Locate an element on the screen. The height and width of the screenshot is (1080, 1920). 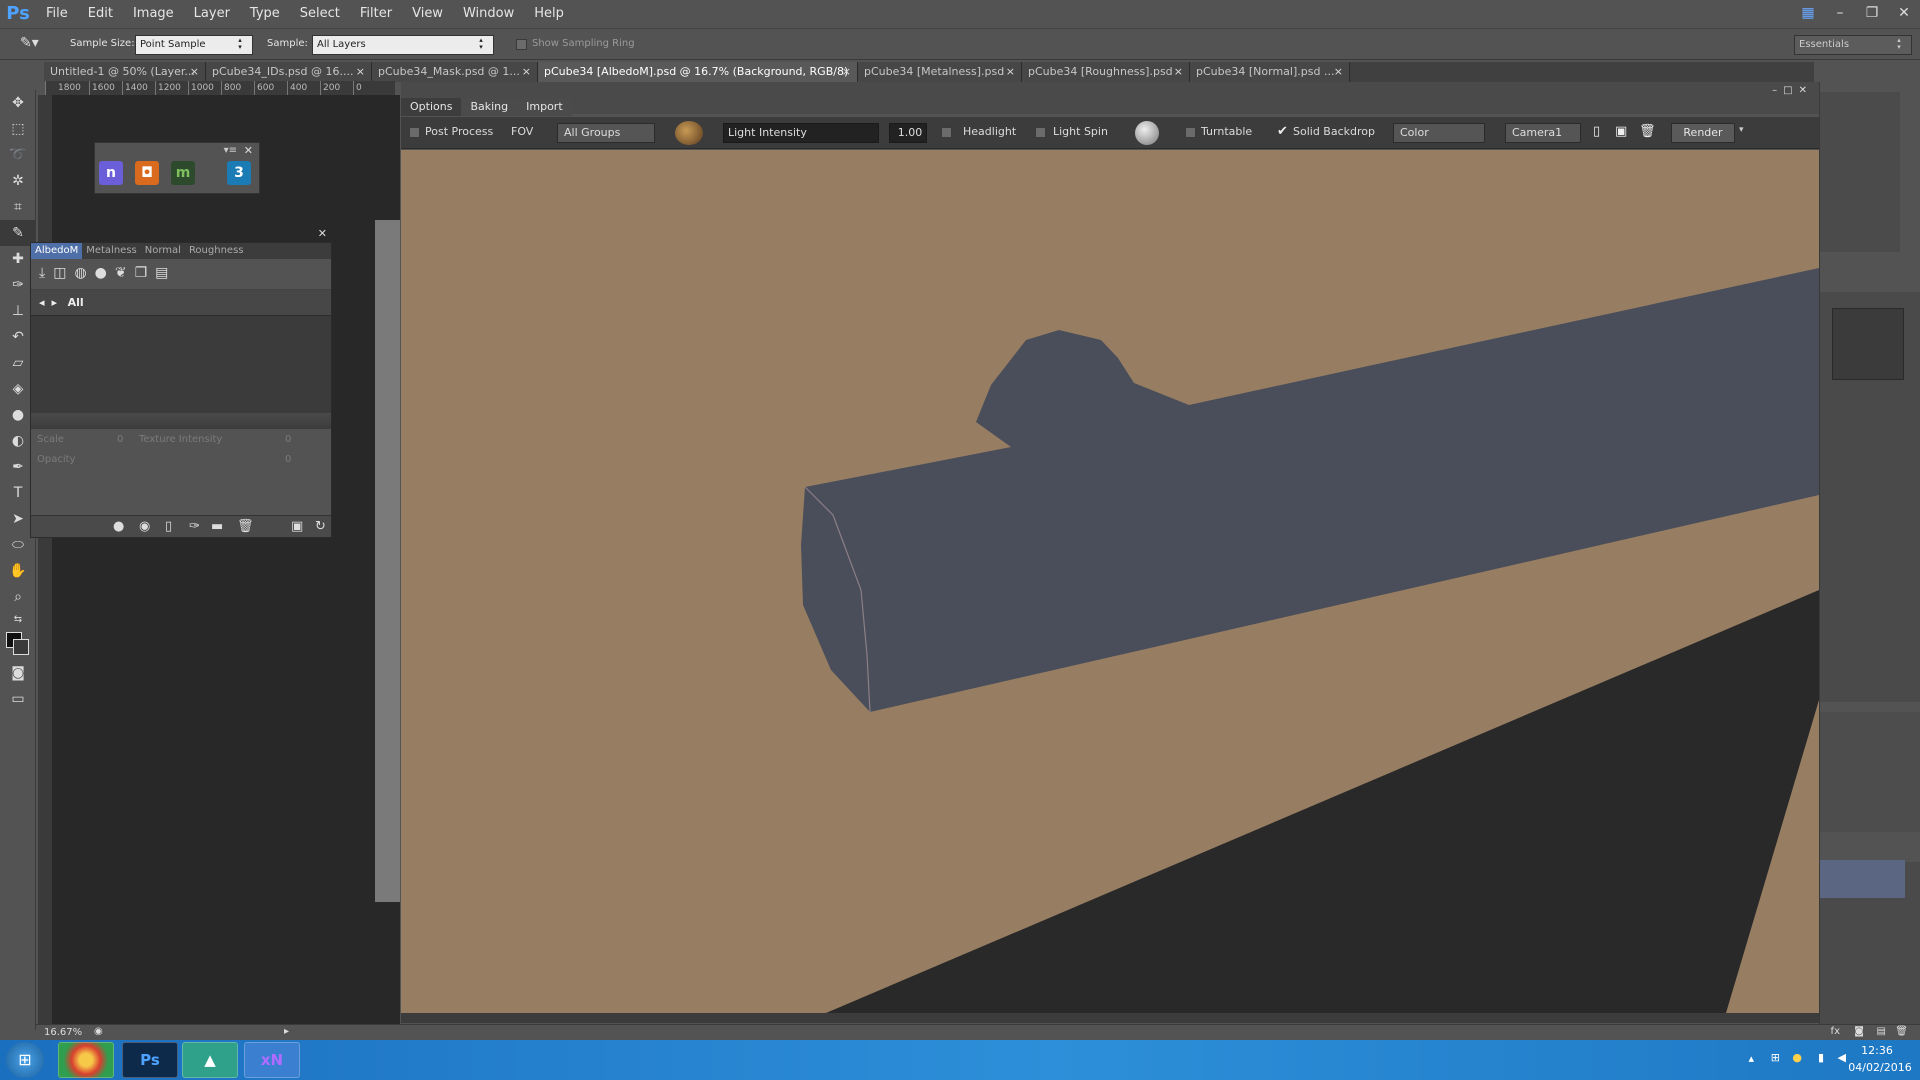
layer-mask-icon: ◙ is located at coordinates (1859, 1031).